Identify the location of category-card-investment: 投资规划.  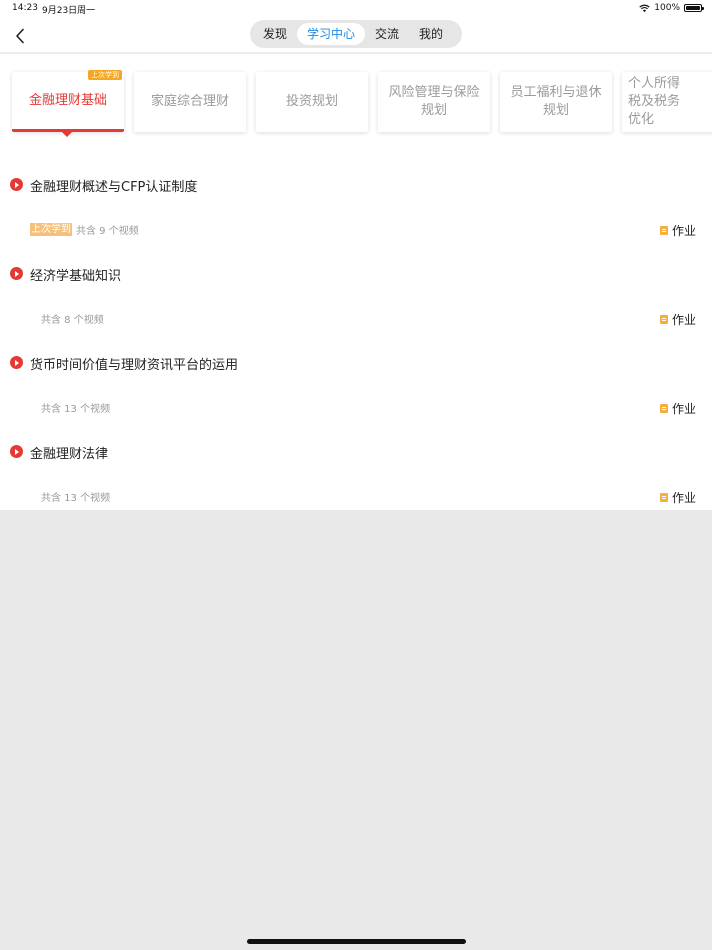
(312, 102).